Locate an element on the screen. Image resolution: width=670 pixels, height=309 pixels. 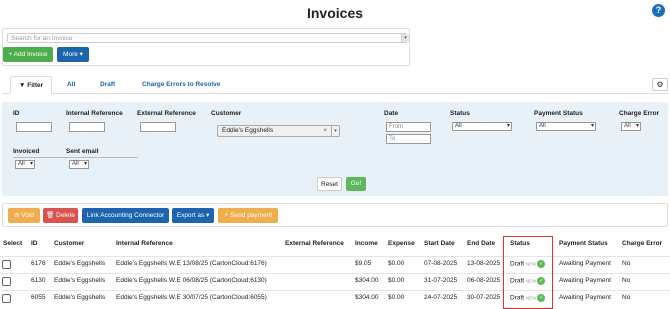
col-expense: Expense is located at coordinates (401, 243).